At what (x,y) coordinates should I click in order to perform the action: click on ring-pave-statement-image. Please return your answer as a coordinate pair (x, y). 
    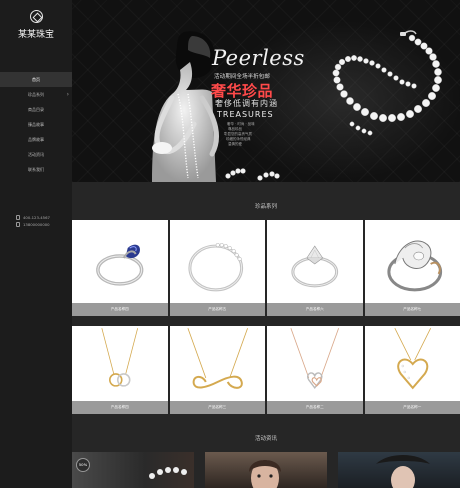
    Looking at the image, I should click on (414, 266).